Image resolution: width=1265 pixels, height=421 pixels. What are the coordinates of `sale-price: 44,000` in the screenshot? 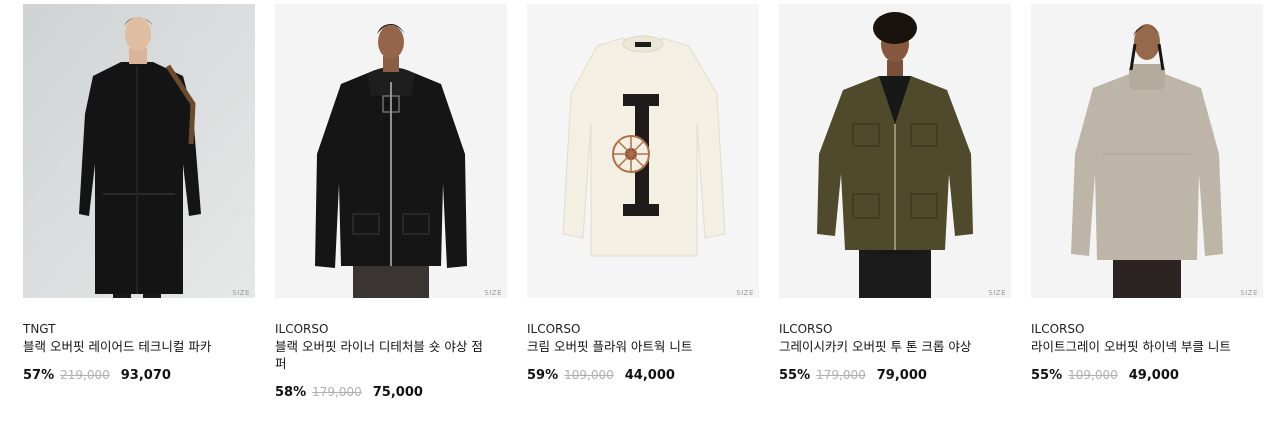 It's located at (649, 375).